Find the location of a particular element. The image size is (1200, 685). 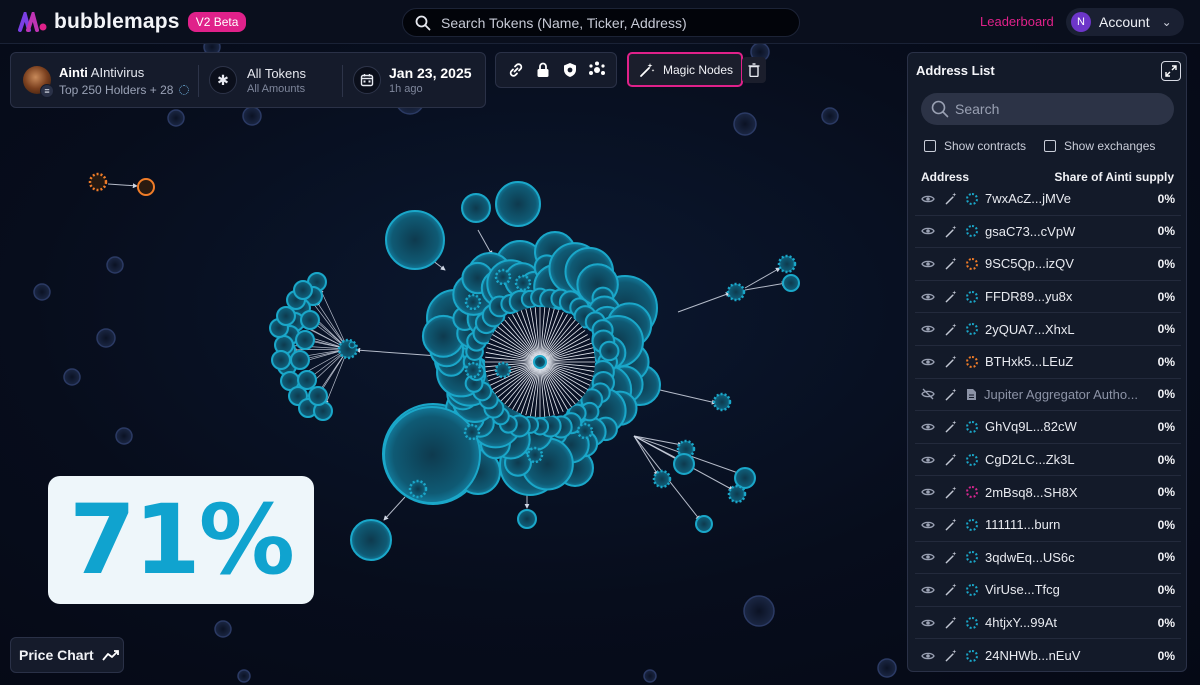

trash-icon is located at coordinates (754, 70).